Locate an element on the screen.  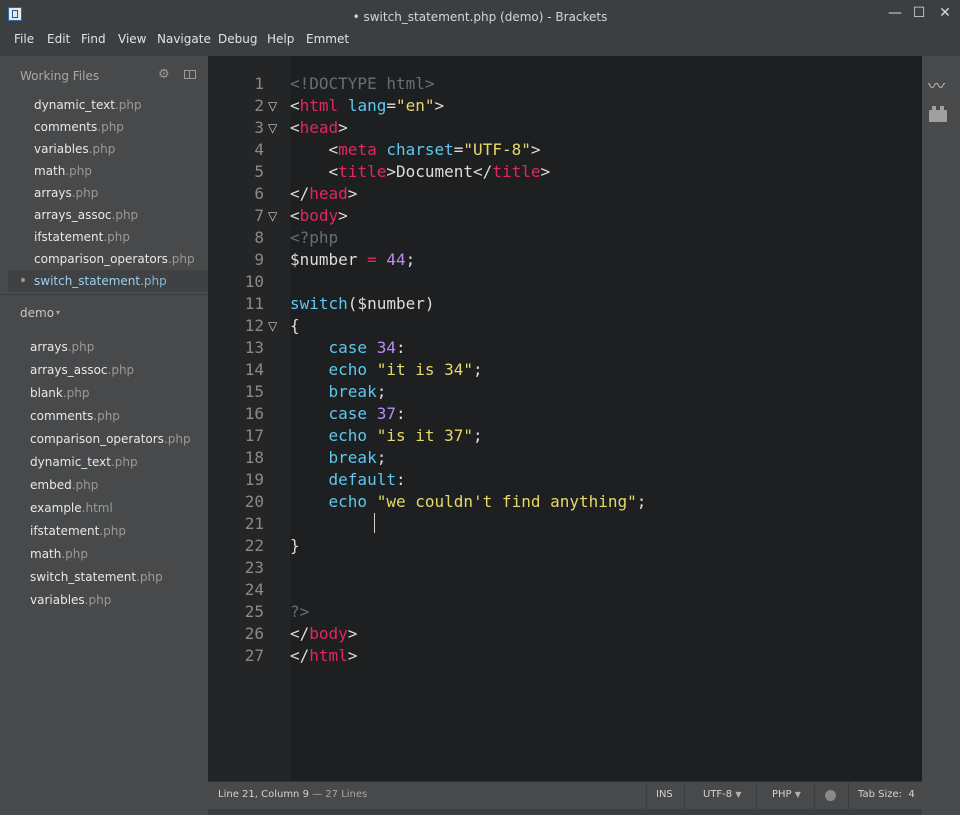
code-line: echo "it is 34"; is located at coordinates (386, 370).